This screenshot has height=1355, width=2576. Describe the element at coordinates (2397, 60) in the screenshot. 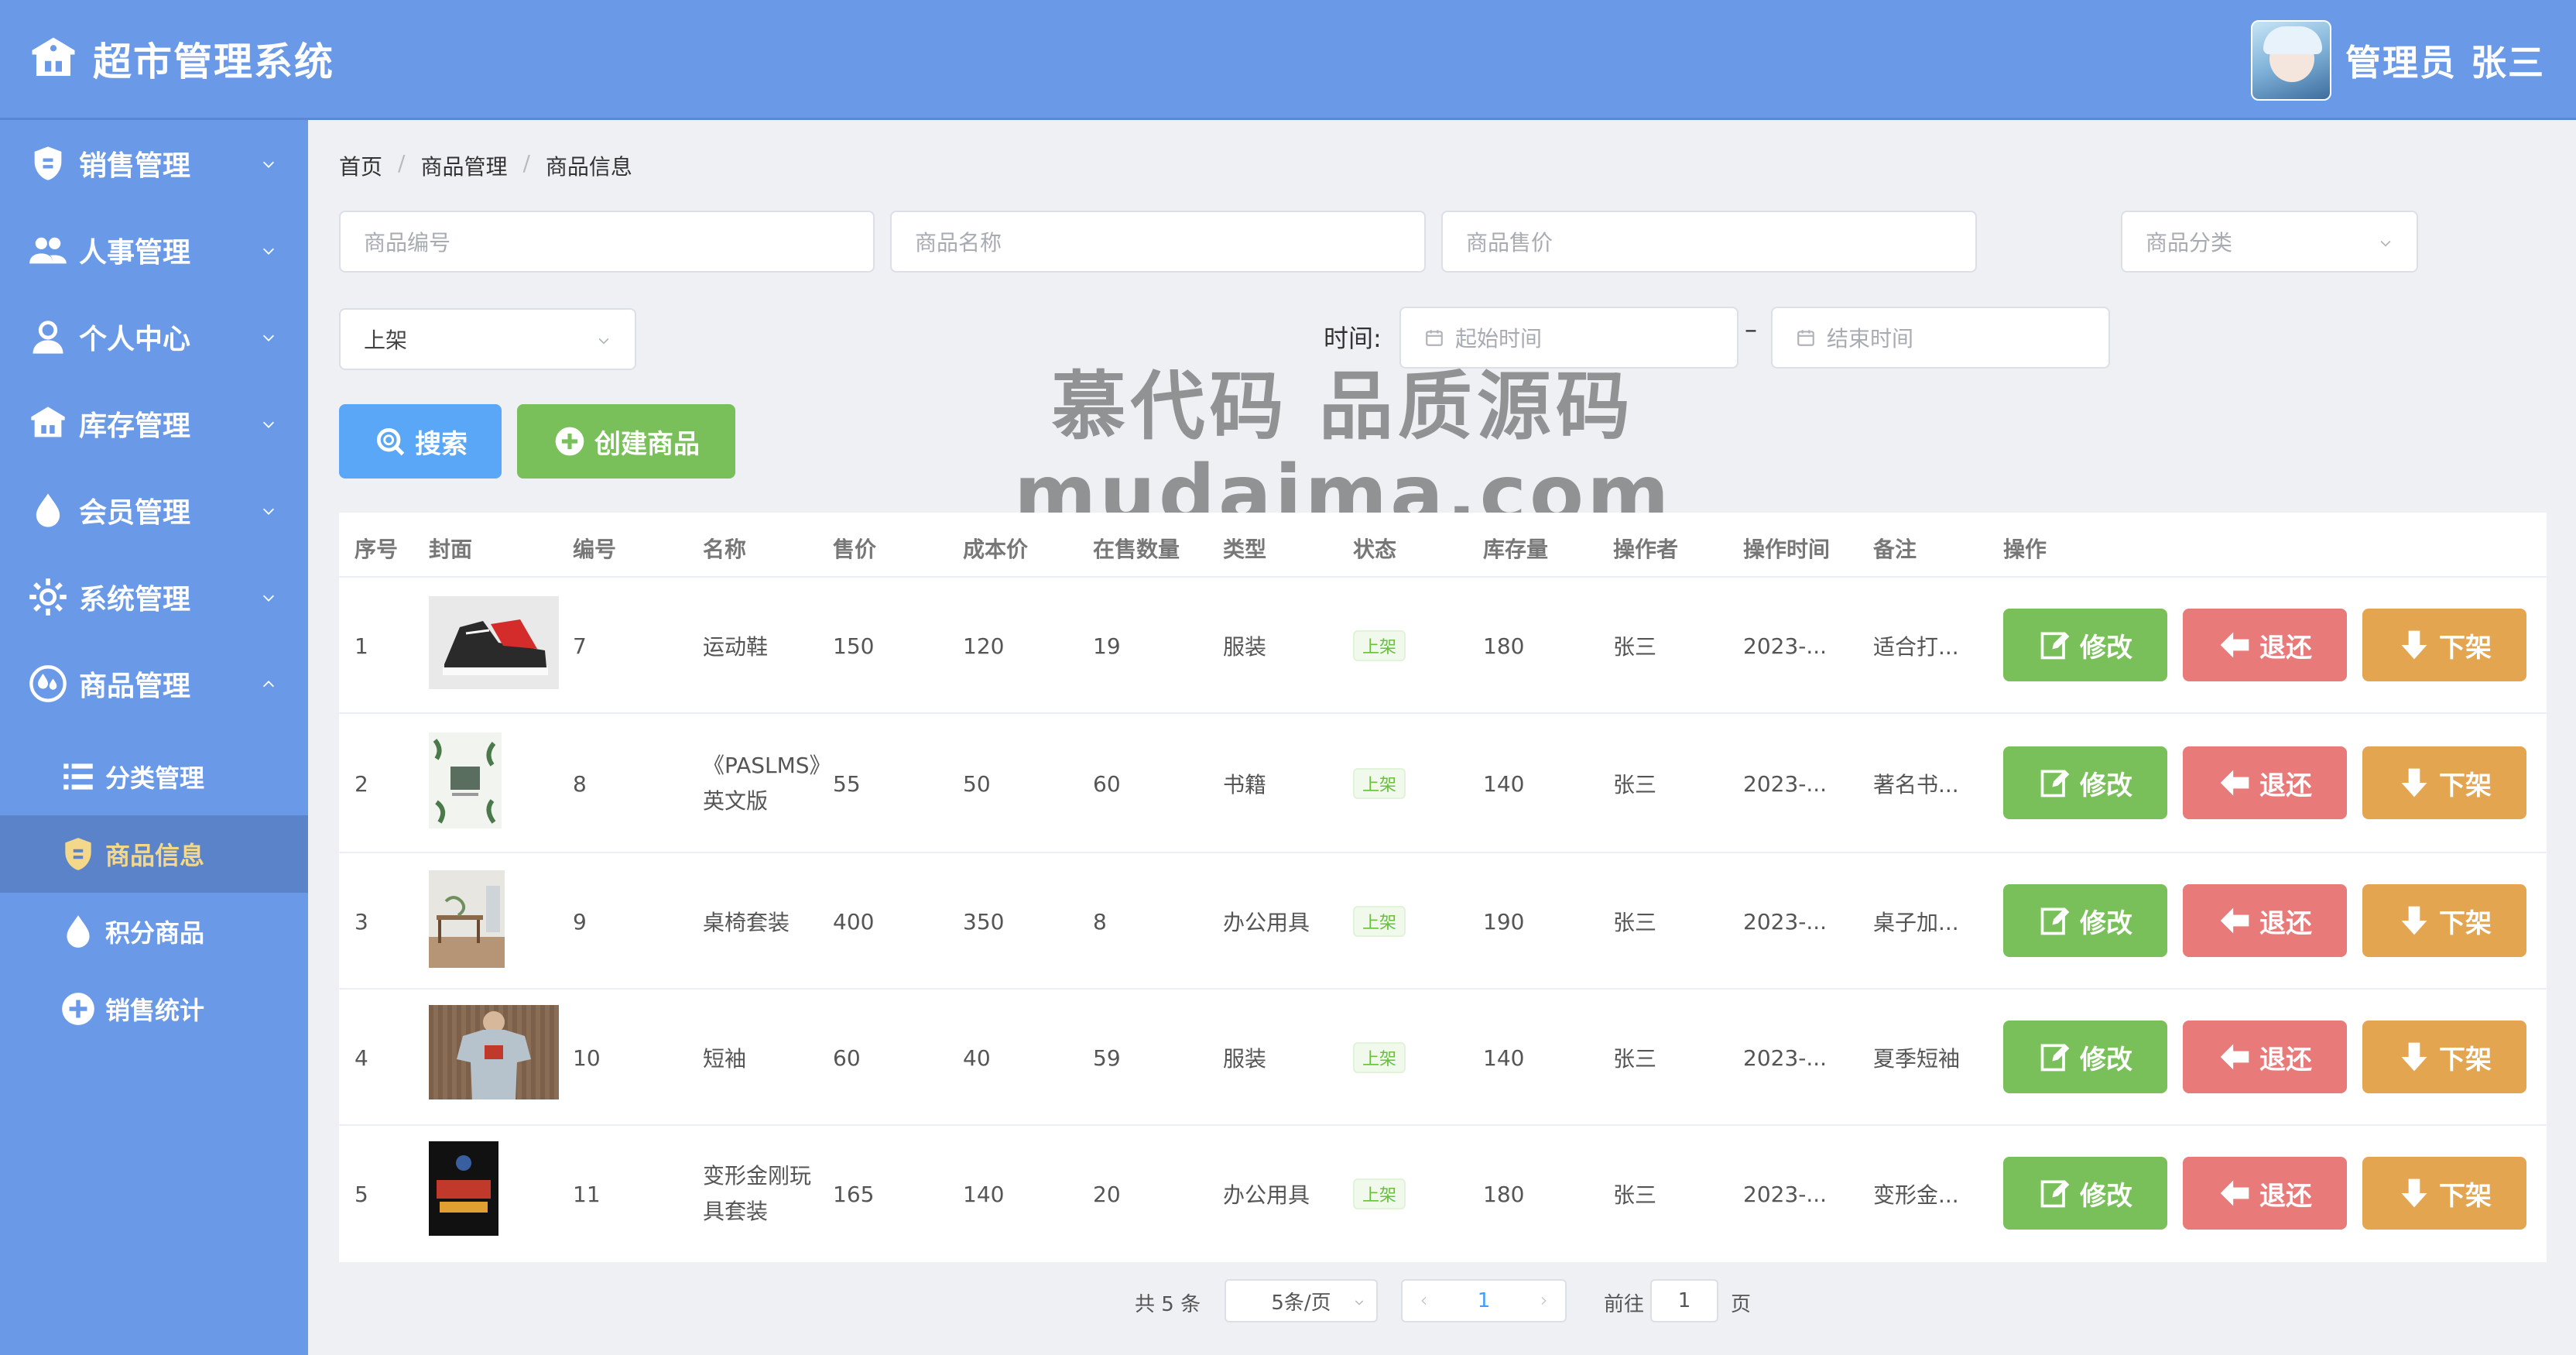

I see `user-profile: 管理员 张三` at that location.